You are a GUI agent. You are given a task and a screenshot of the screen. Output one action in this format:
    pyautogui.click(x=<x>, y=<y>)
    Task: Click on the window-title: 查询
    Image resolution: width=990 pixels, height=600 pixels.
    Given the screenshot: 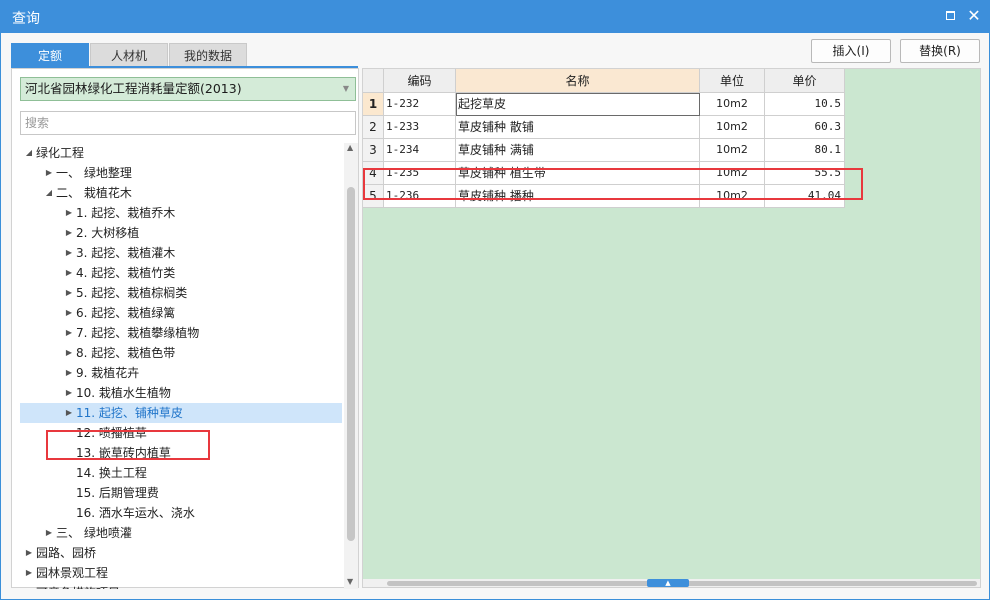 What is the action you would take?
    pyautogui.click(x=26, y=19)
    